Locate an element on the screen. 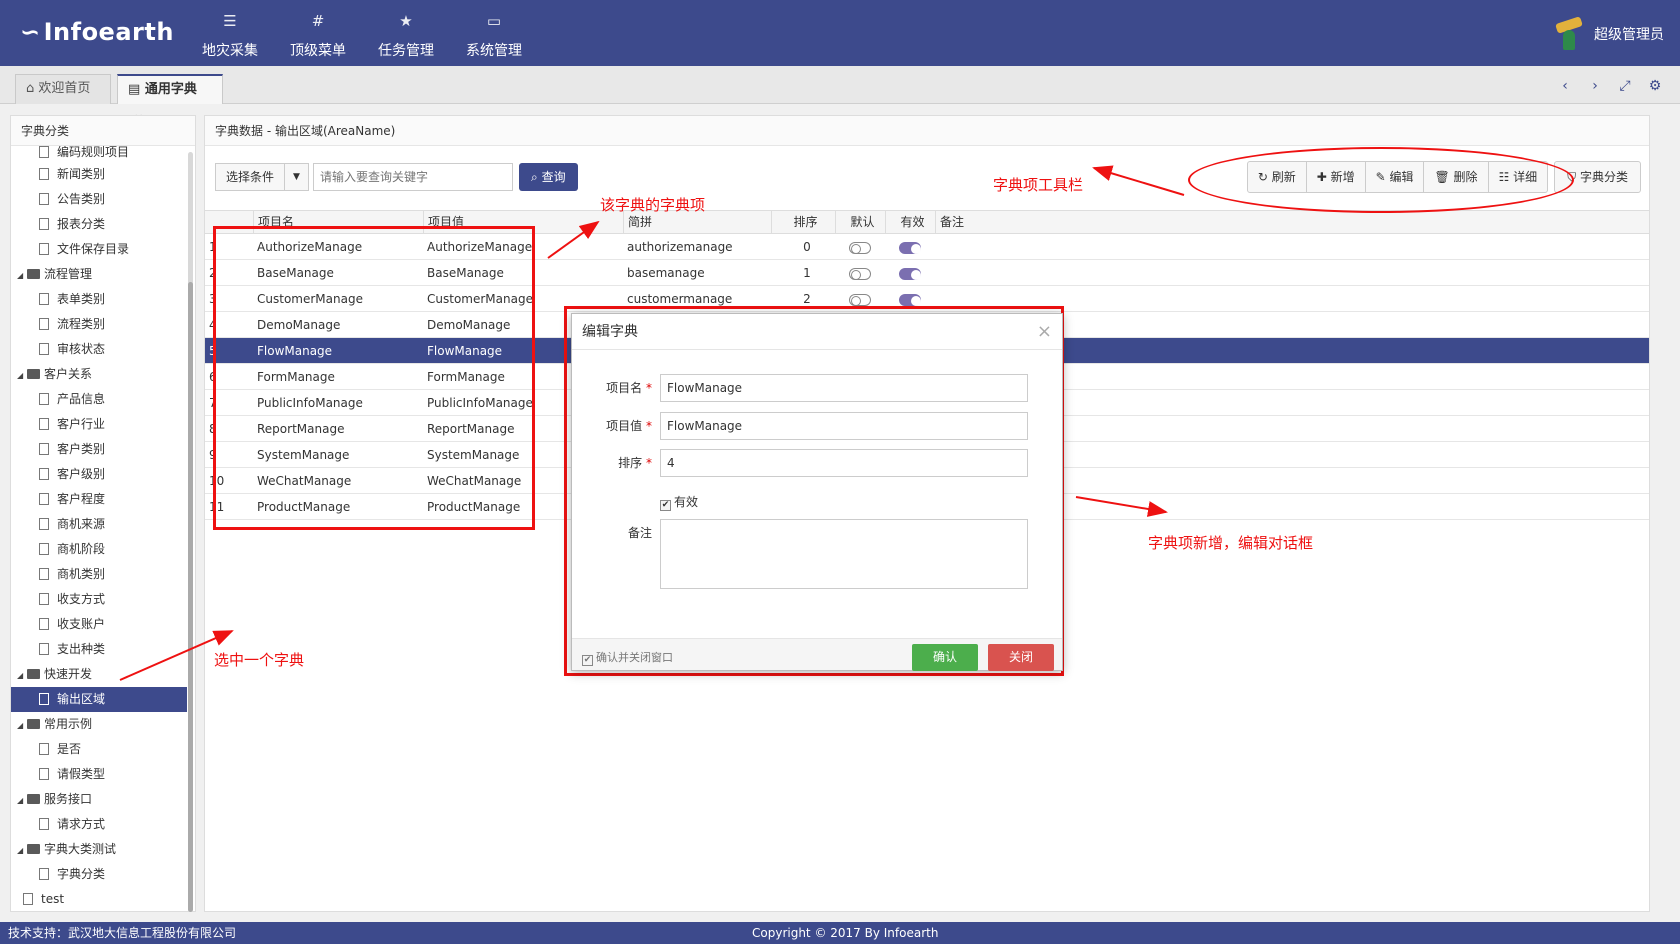  remark-row: 备注 is located at coordinates (818, 554).